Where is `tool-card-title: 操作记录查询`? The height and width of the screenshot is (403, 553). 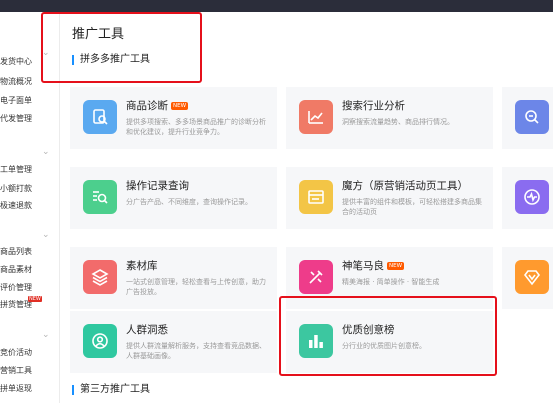
tool-card-title: 操作记录查询 is located at coordinates (157, 185).